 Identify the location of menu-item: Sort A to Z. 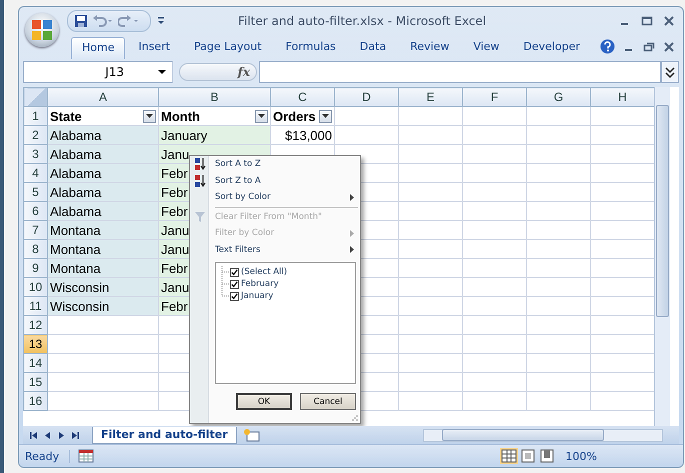
(275, 164).